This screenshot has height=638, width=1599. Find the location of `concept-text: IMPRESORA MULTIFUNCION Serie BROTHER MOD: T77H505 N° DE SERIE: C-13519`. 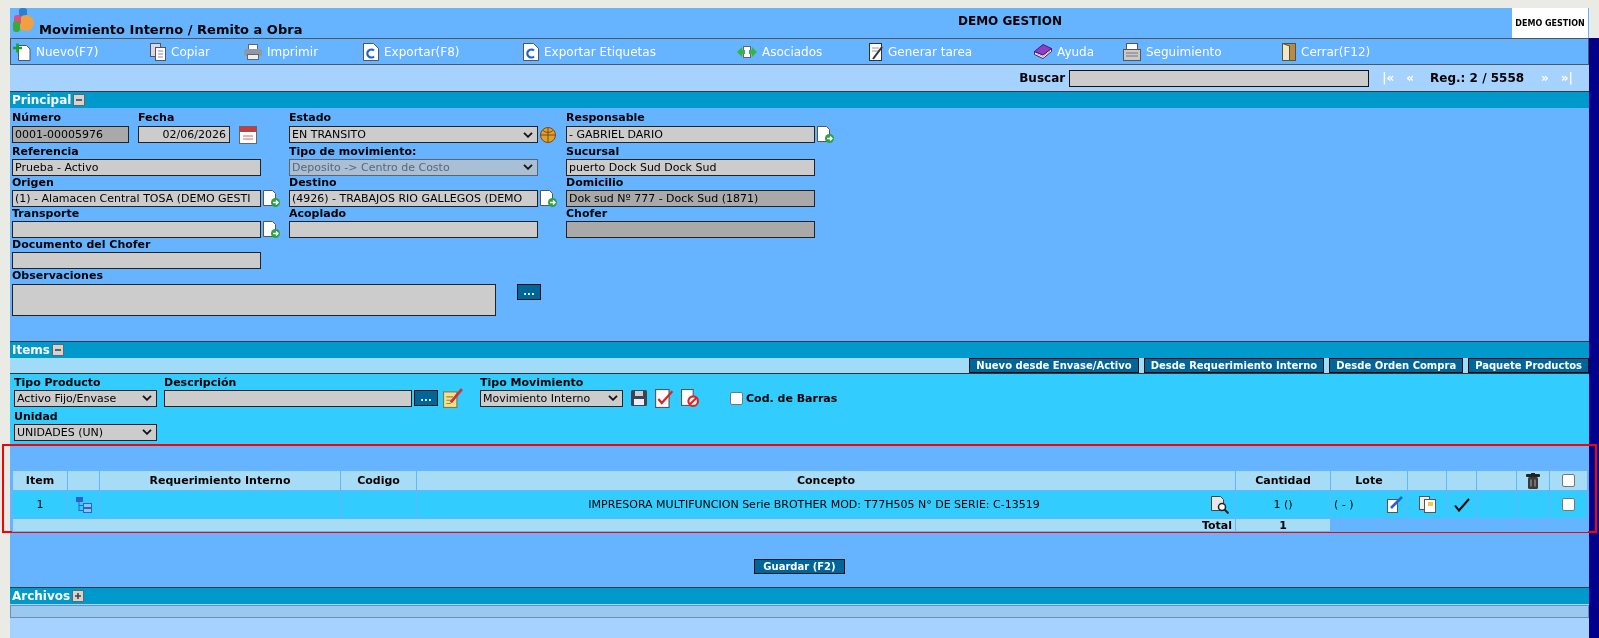

concept-text: IMPRESORA MULTIFUNCION Serie BROTHER MOD: T77H505 N° DE SERIE: C-13519 is located at coordinates (814, 504).